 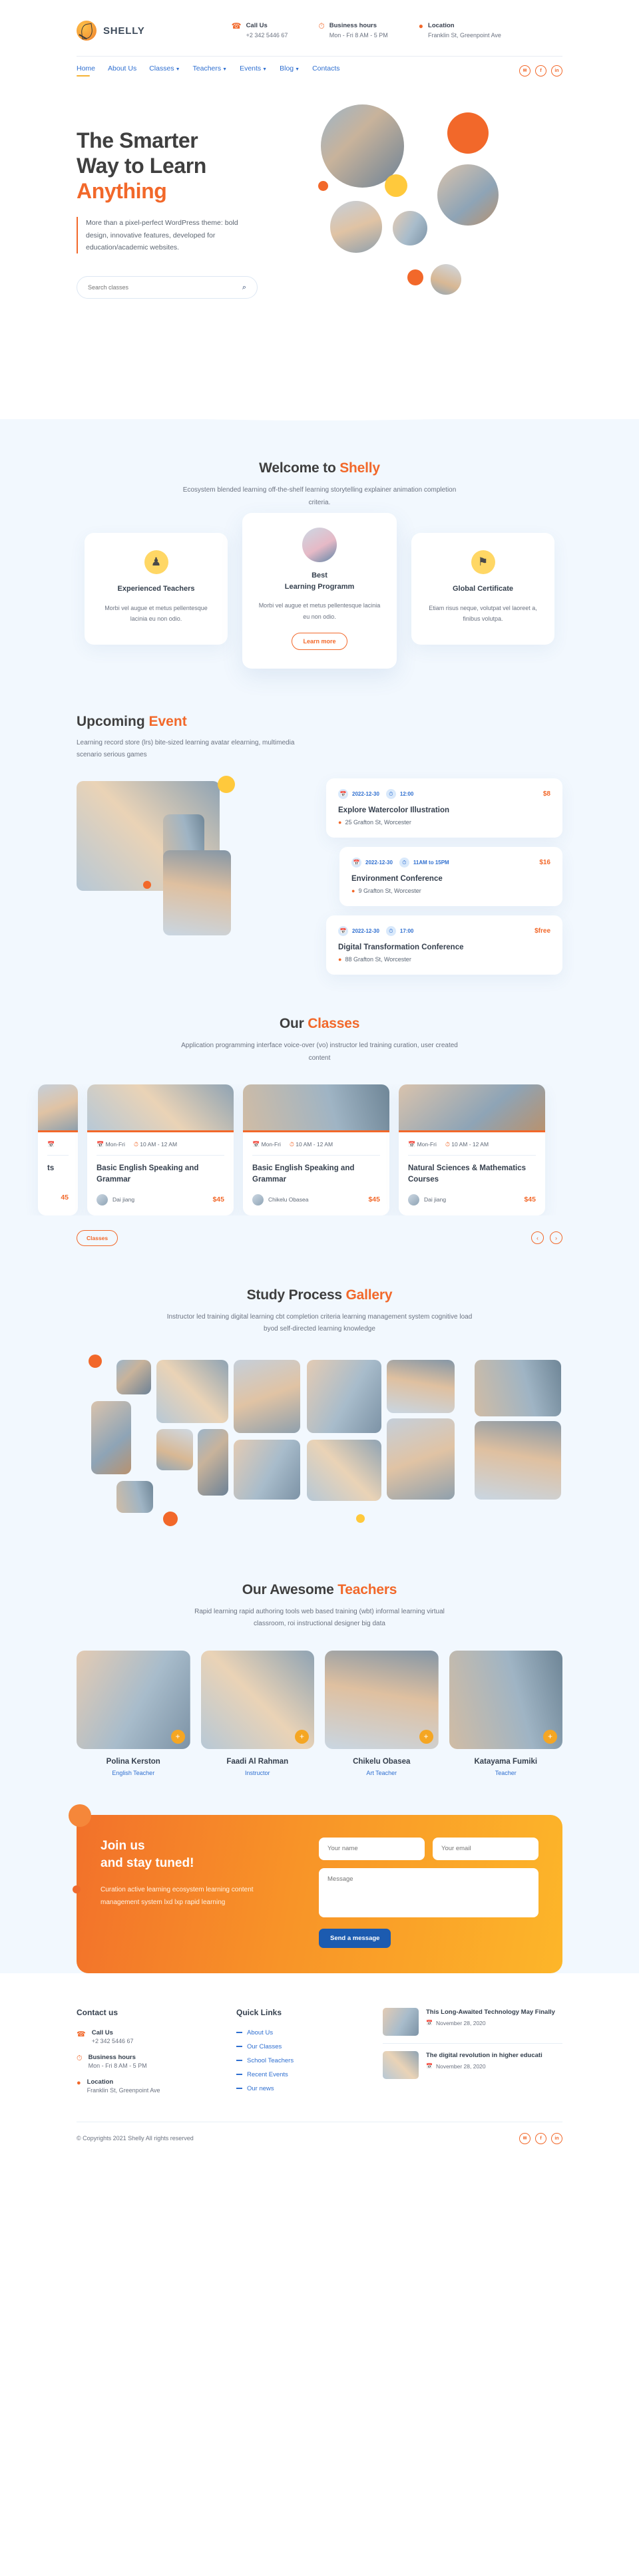 What do you see at coordinates (537, 1238) in the screenshot?
I see `chevron-left-icon: ‹` at bounding box center [537, 1238].